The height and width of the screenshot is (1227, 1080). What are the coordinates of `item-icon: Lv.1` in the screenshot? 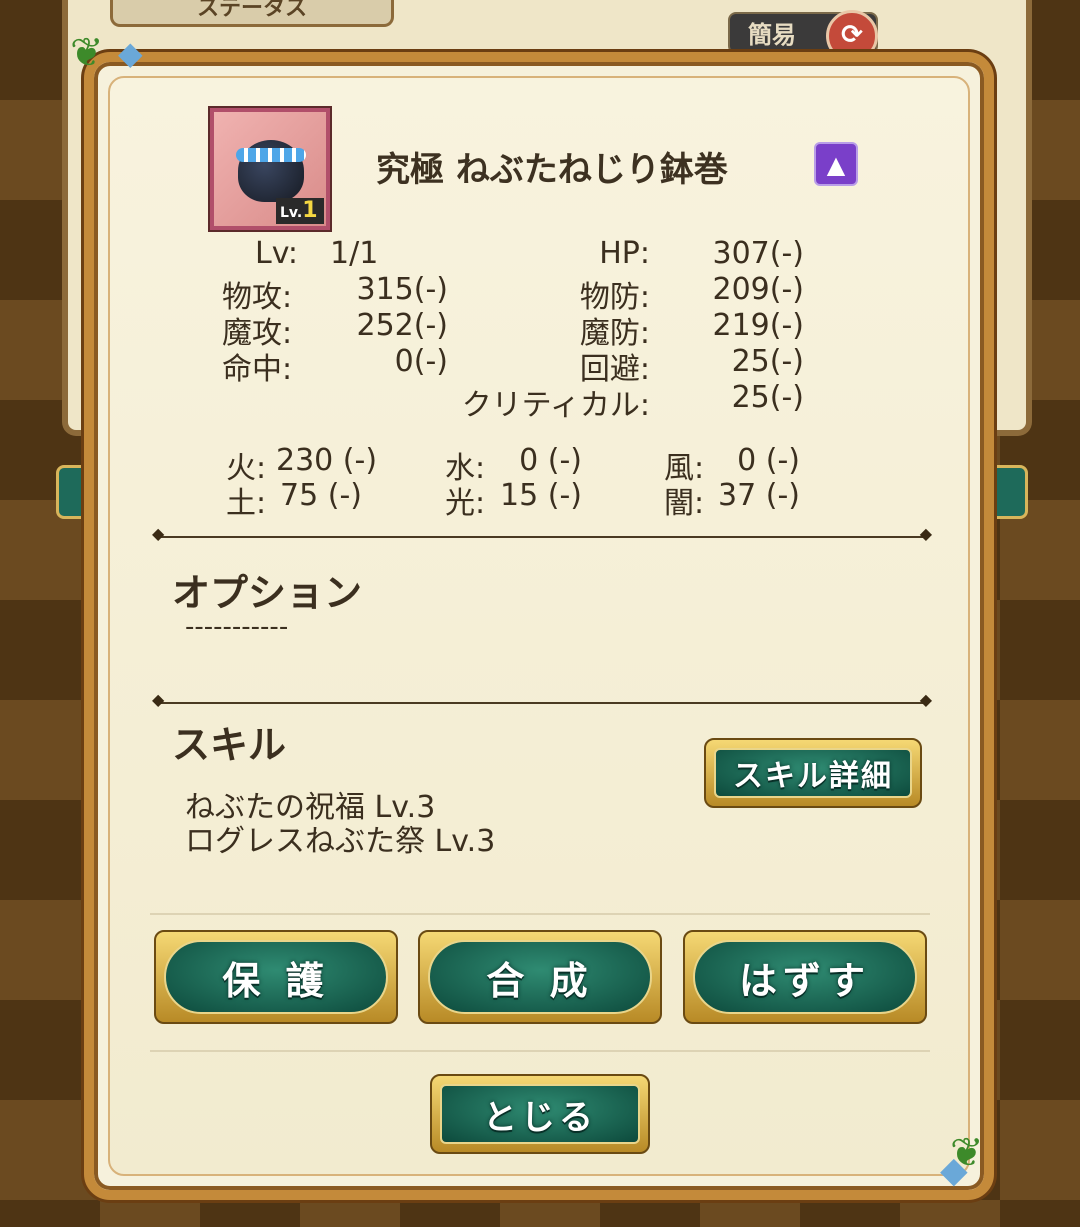 It's located at (270, 169).